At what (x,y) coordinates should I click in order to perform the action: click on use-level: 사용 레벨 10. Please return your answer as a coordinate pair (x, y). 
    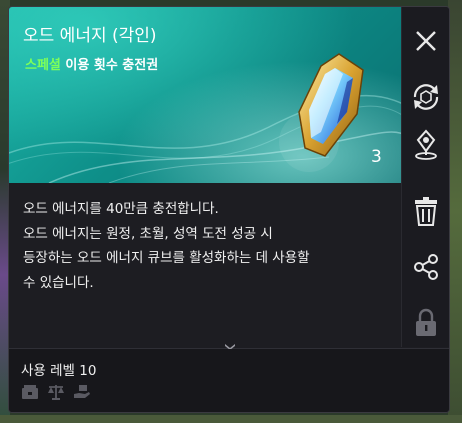
    Looking at the image, I should click on (59, 371).